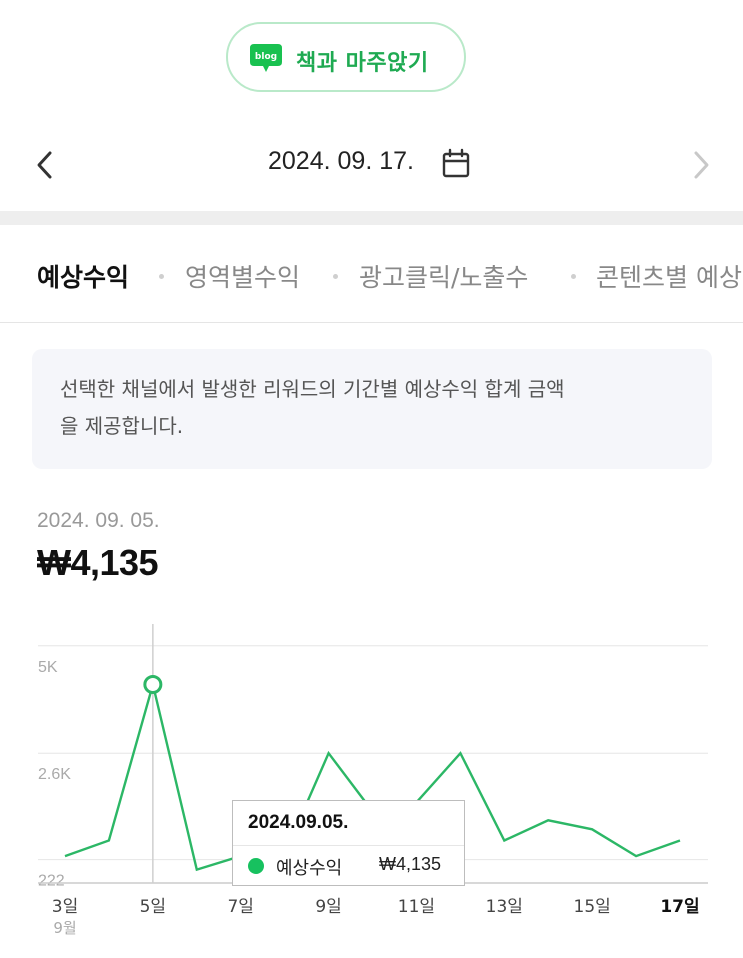 The height and width of the screenshot is (958, 743). What do you see at coordinates (65, 907) in the screenshot?
I see `x-tick-label: 3일` at bounding box center [65, 907].